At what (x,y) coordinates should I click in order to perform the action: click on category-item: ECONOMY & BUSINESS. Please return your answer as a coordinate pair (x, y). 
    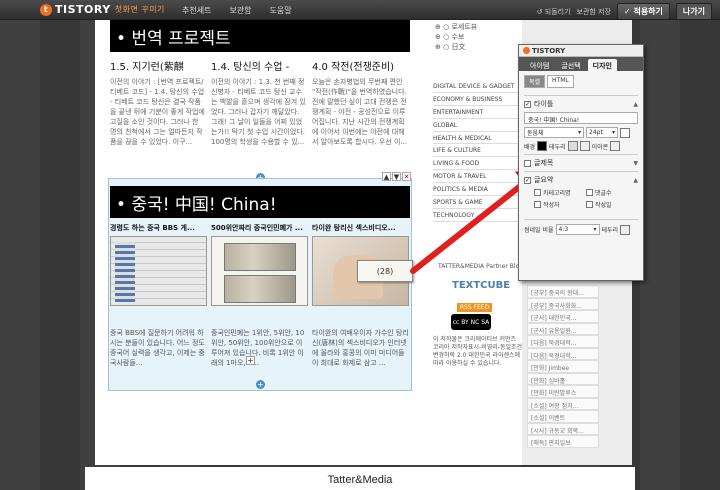
    Looking at the image, I should click on (479, 99).